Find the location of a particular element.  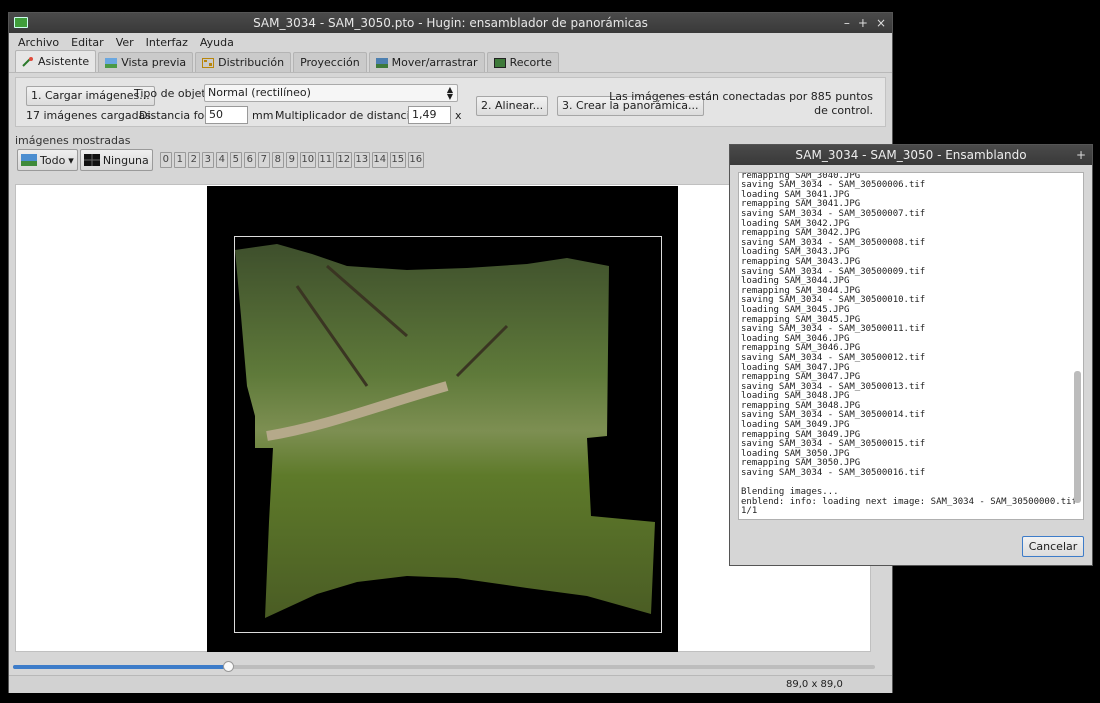

show-all-label: Todo is located at coordinates (53, 160).